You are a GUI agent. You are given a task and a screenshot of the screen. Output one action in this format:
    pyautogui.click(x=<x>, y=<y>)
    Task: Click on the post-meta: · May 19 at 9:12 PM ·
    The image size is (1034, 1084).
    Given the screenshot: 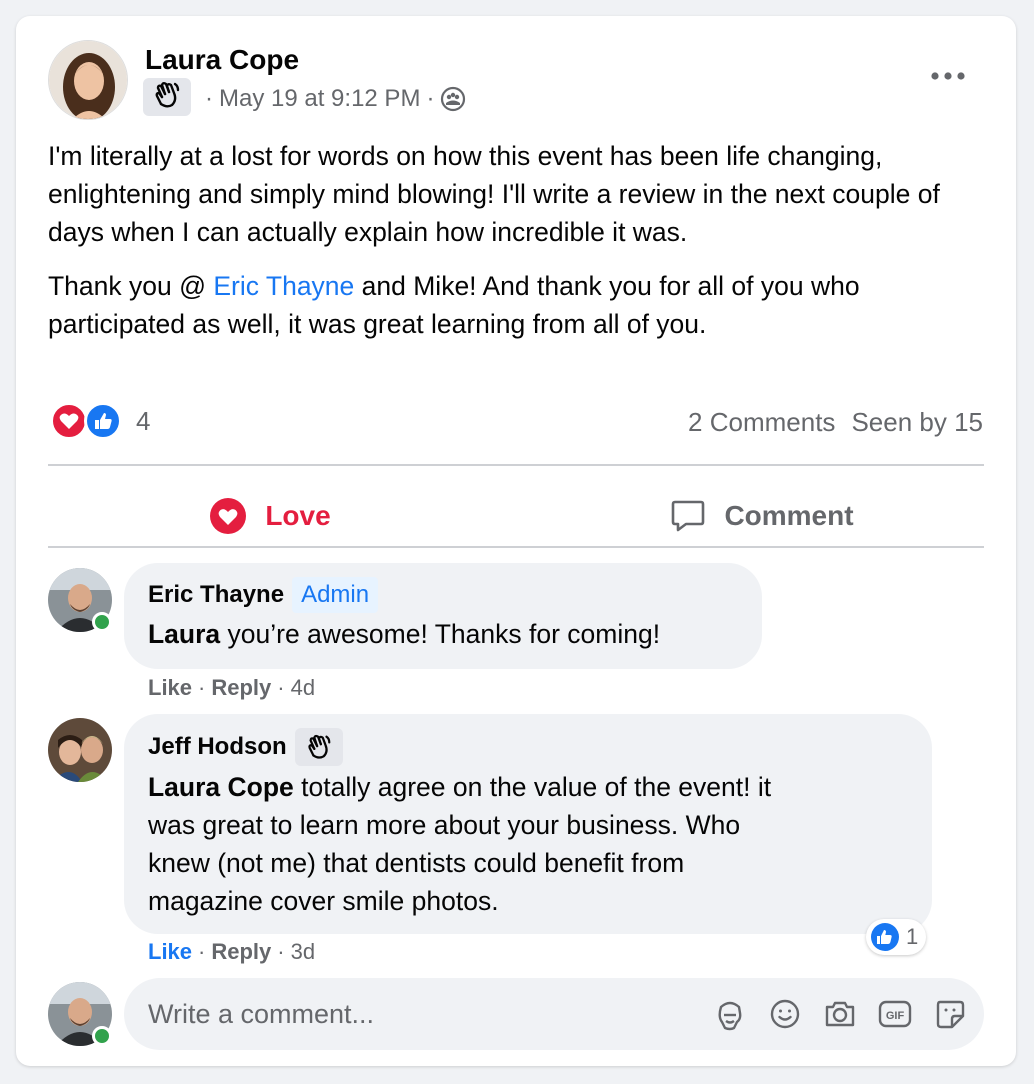 What is the action you would take?
    pyautogui.click(x=332, y=99)
    